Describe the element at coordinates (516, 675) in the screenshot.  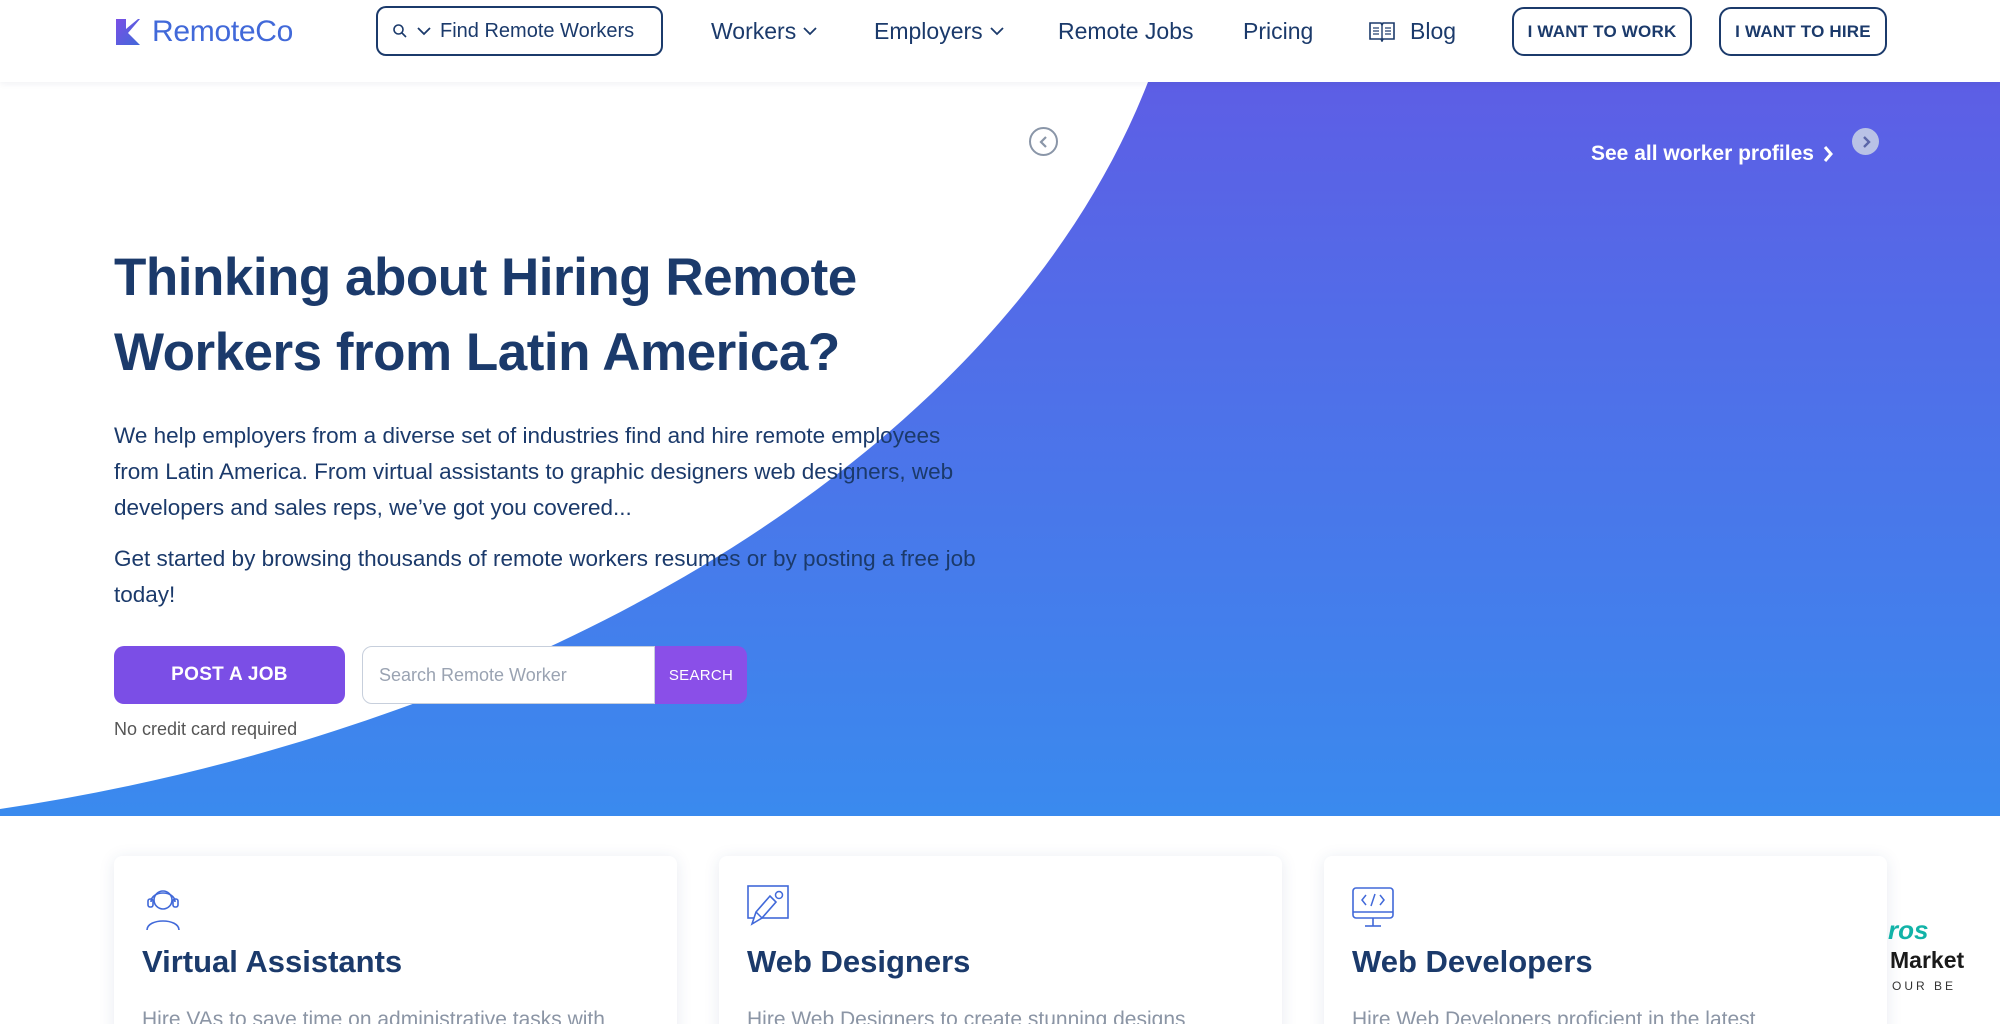
I see `worker-search-input` at that location.